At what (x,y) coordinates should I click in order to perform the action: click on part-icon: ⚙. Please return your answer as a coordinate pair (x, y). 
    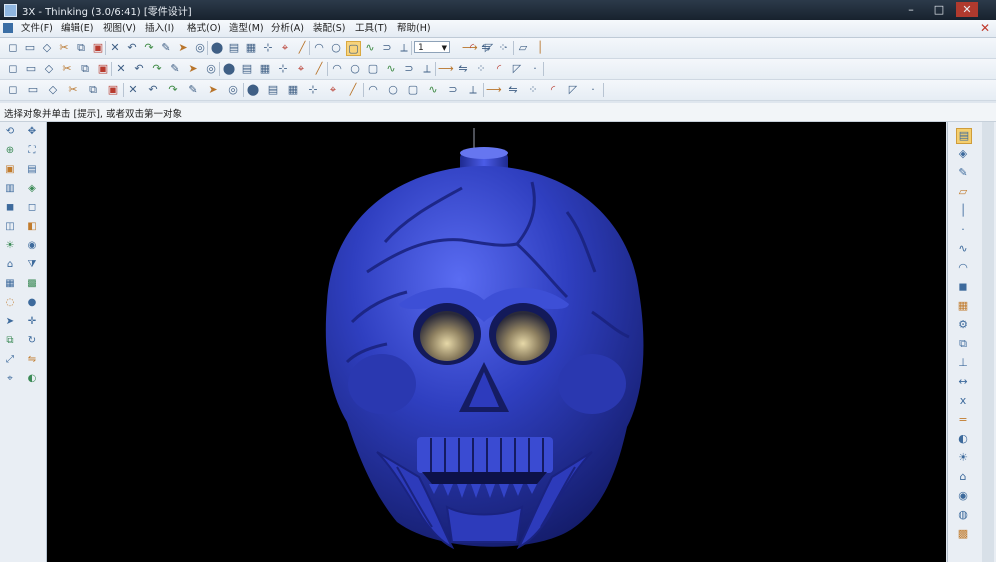
    Looking at the image, I should click on (963, 325).